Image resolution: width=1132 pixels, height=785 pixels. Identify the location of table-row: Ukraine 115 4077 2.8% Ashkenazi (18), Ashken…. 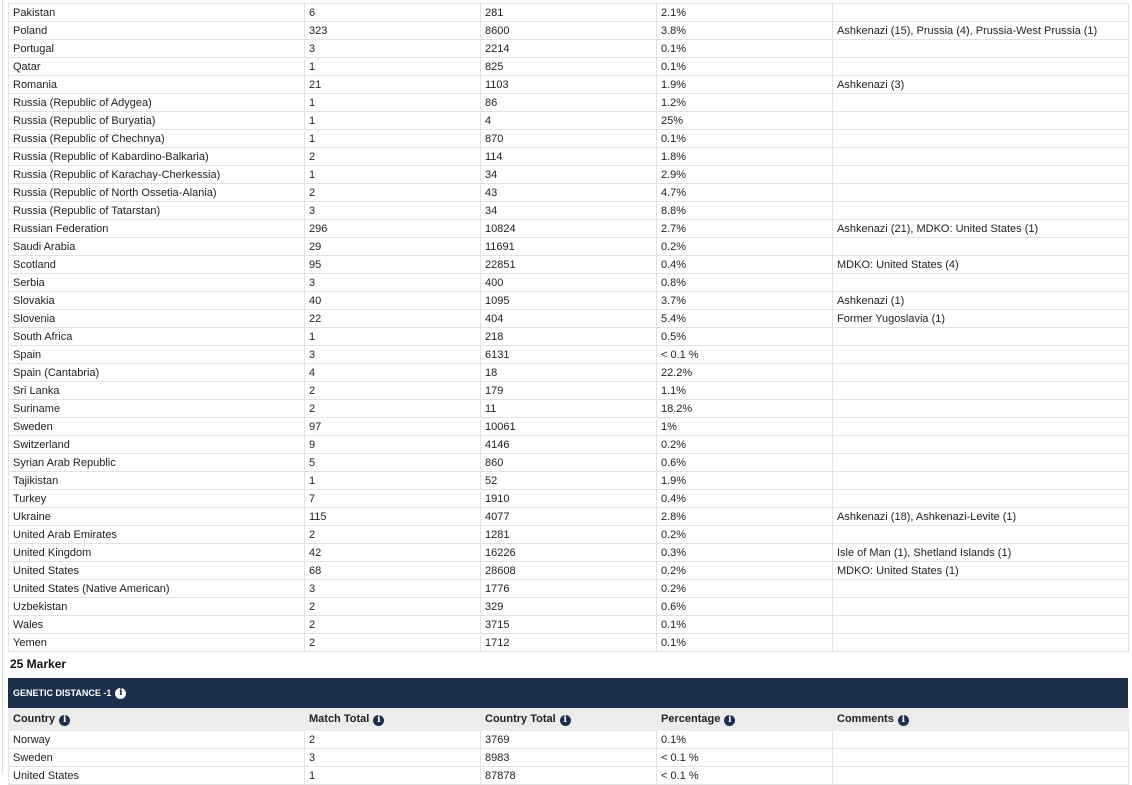
(568, 516).